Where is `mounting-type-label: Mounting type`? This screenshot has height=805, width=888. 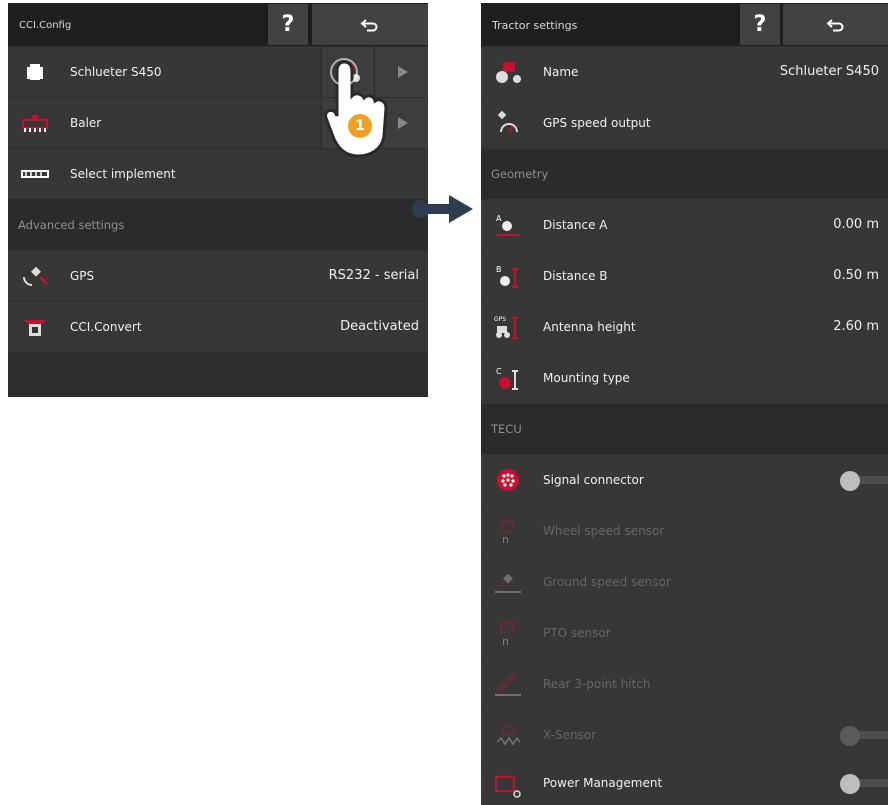
mounting-type-label: Mounting type is located at coordinates (586, 378).